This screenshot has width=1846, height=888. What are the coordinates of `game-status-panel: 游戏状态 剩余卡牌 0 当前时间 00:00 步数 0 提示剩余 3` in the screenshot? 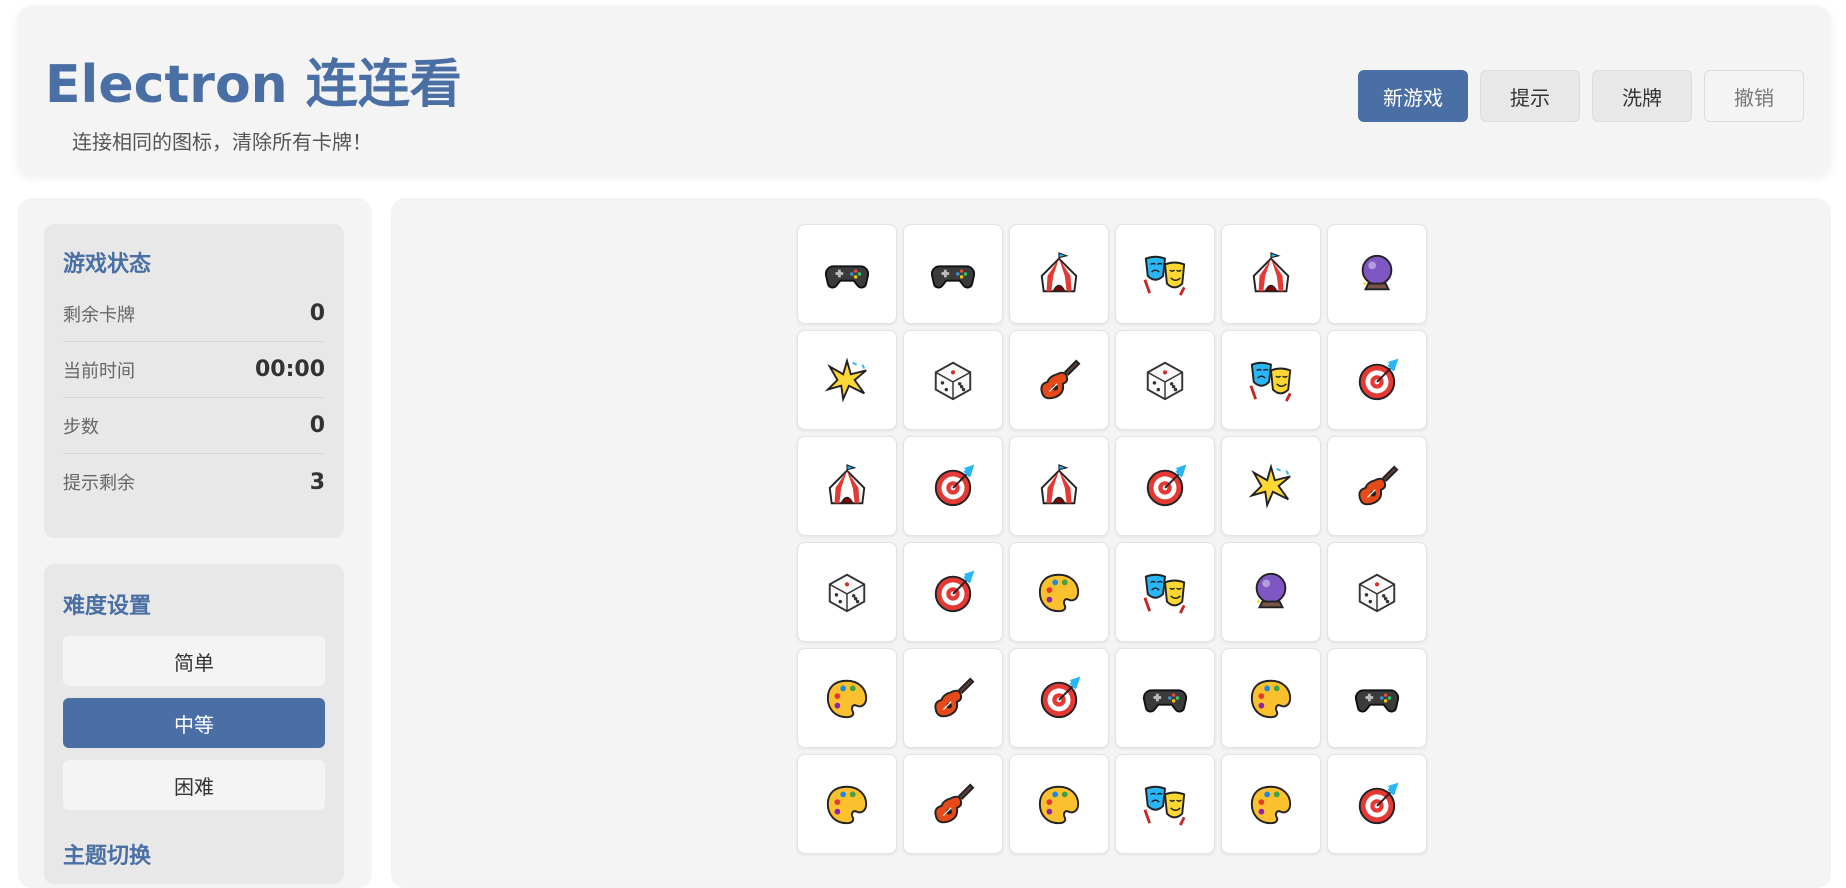 It's located at (194, 381).